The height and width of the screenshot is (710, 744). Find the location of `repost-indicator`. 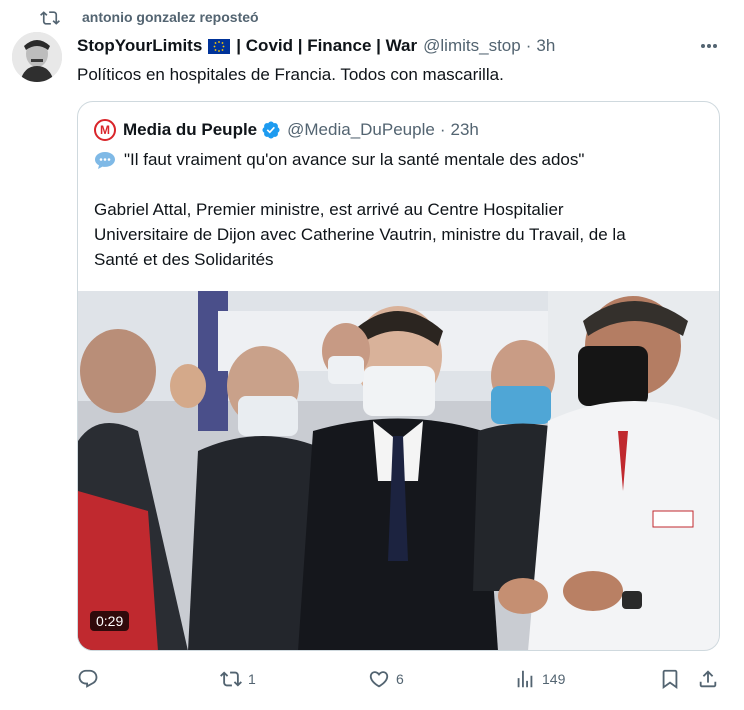

repost-indicator is located at coordinates (50, 18).